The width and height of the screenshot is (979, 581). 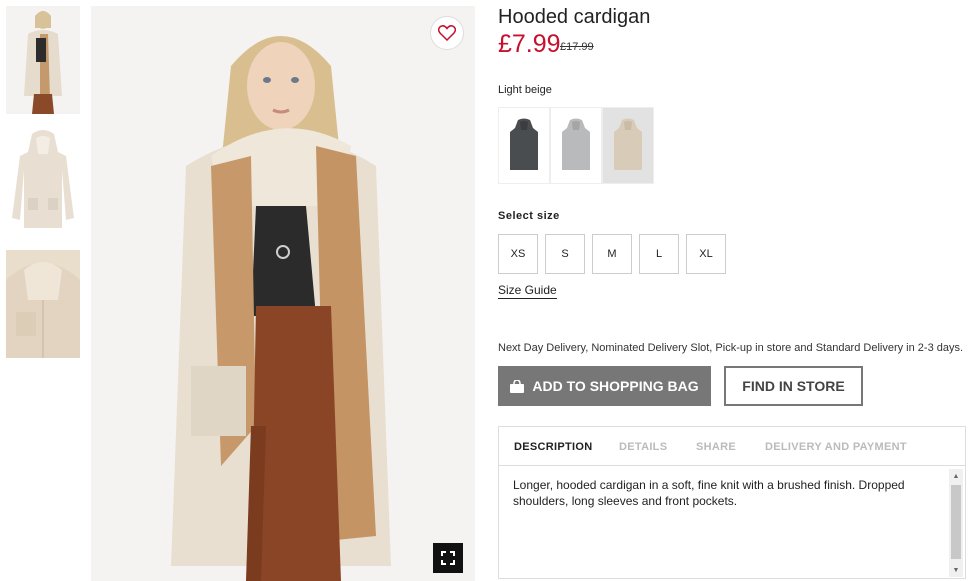 I want to click on favorite-button, so click(x=447, y=33).